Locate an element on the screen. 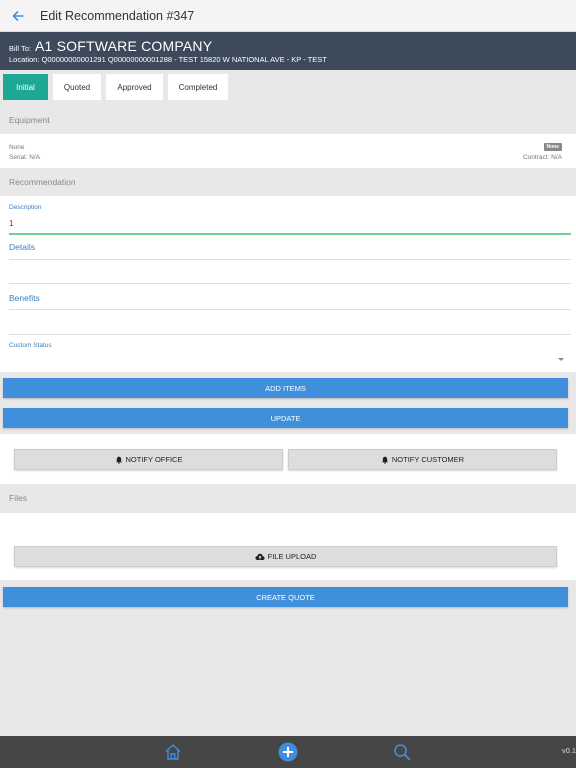 This screenshot has width=576, height=768. benefits-divider is located at coordinates (290, 309).